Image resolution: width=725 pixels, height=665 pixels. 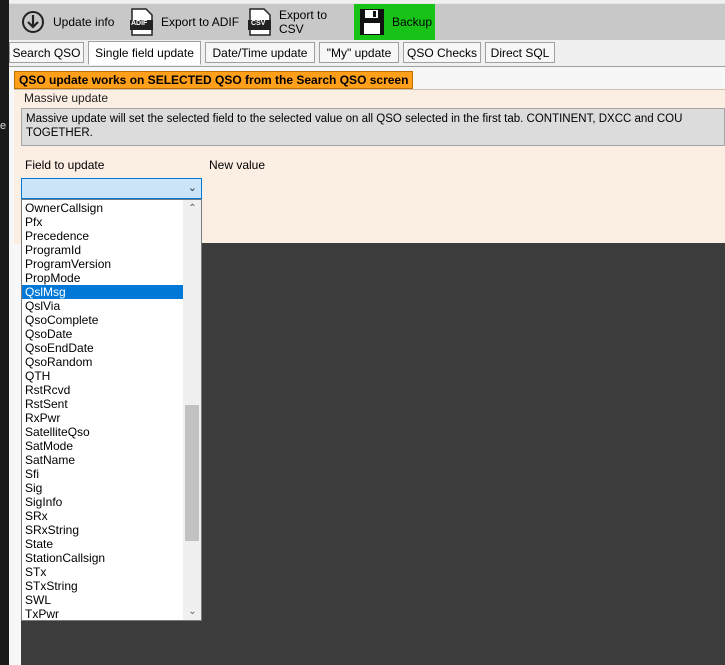 What do you see at coordinates (46, 52) in the screenshot?
I see `tab-search-qso: Search QSO` at bounding box center [46, 52].